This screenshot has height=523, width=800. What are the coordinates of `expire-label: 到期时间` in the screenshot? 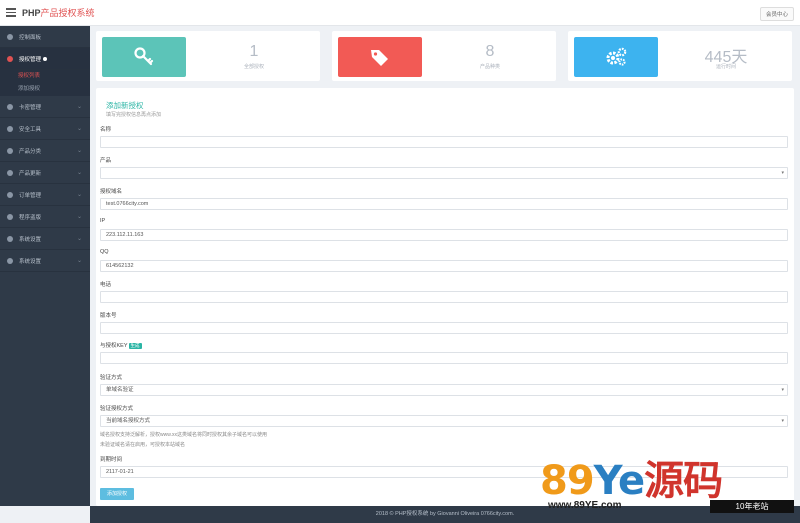 It's located at (111, 460).